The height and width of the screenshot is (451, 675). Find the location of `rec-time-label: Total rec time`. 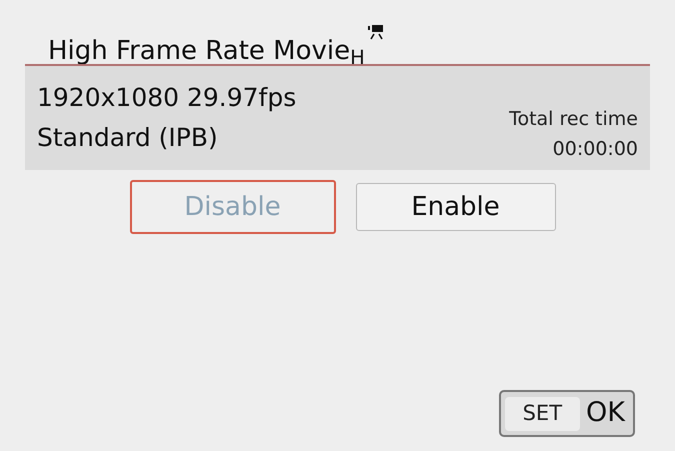

rec-time-label: Total rec time is located at coordinates (573, 119).